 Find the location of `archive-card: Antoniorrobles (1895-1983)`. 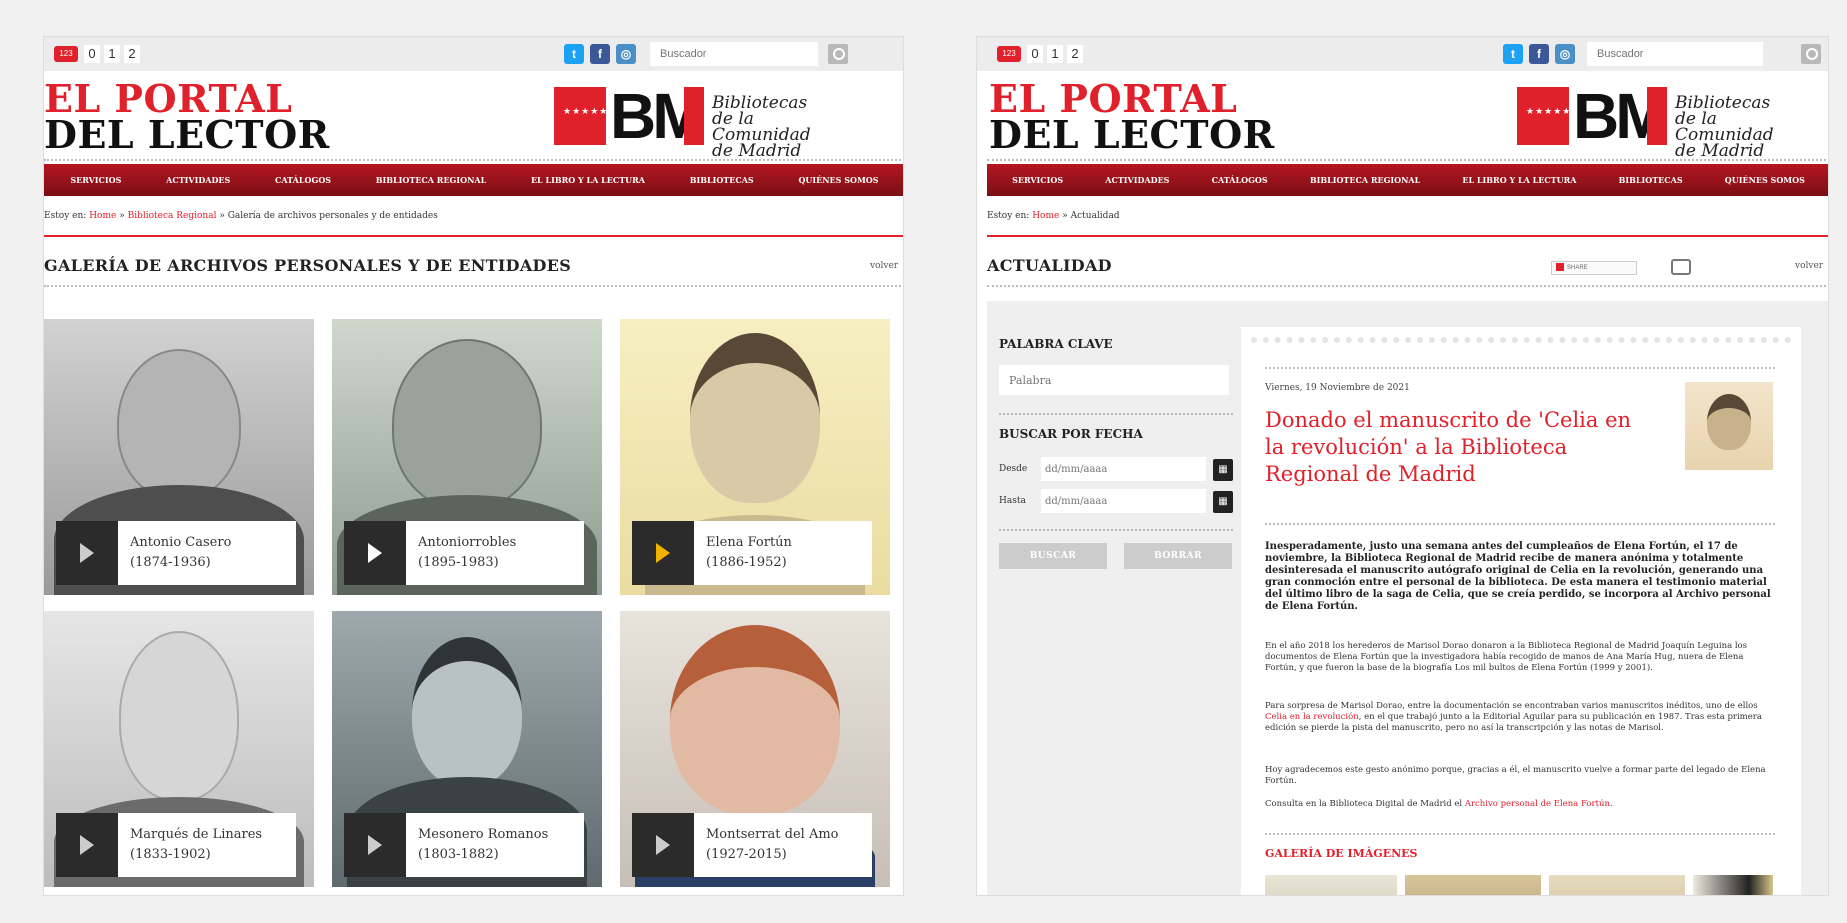

archive-card: Antoniorrobles (1895-1983) is located at coordinates (467, 457).